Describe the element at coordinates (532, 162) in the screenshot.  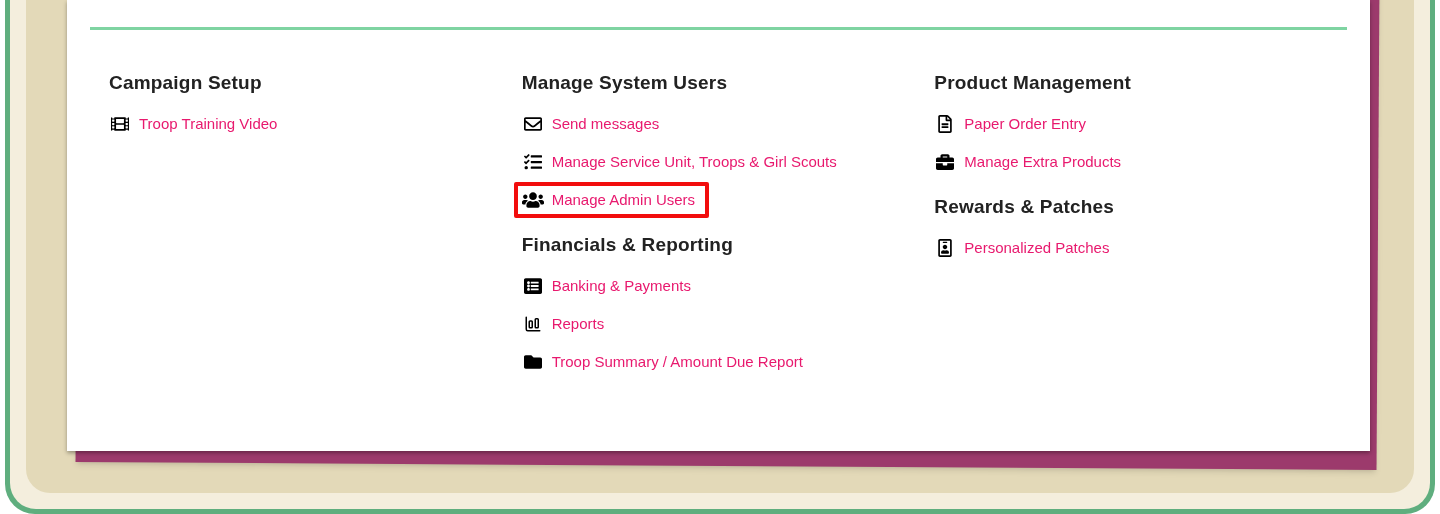
I see `checklist-icon` at that location.